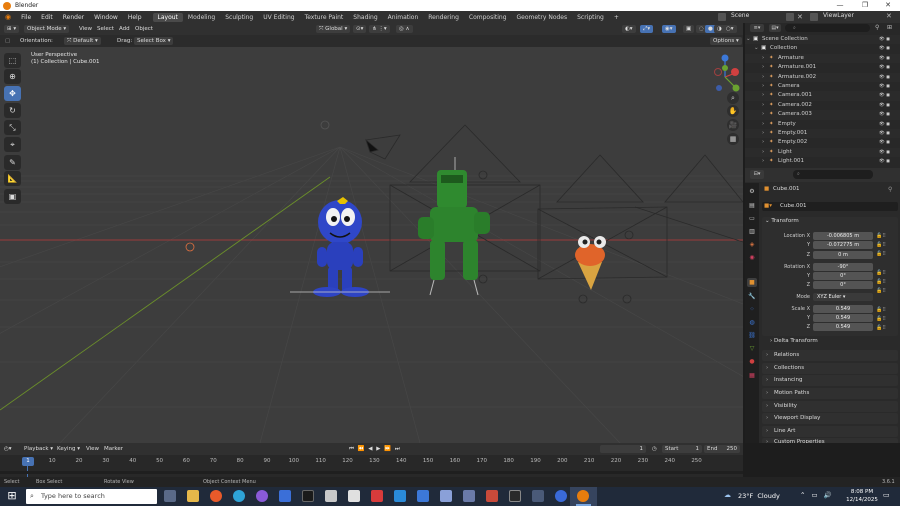  What do you see at coordinates (822, 105) in the screenshot?
I see `outliner-item: › ✦ Camera.002 👁 ◼` at bounding box center [822, 105].